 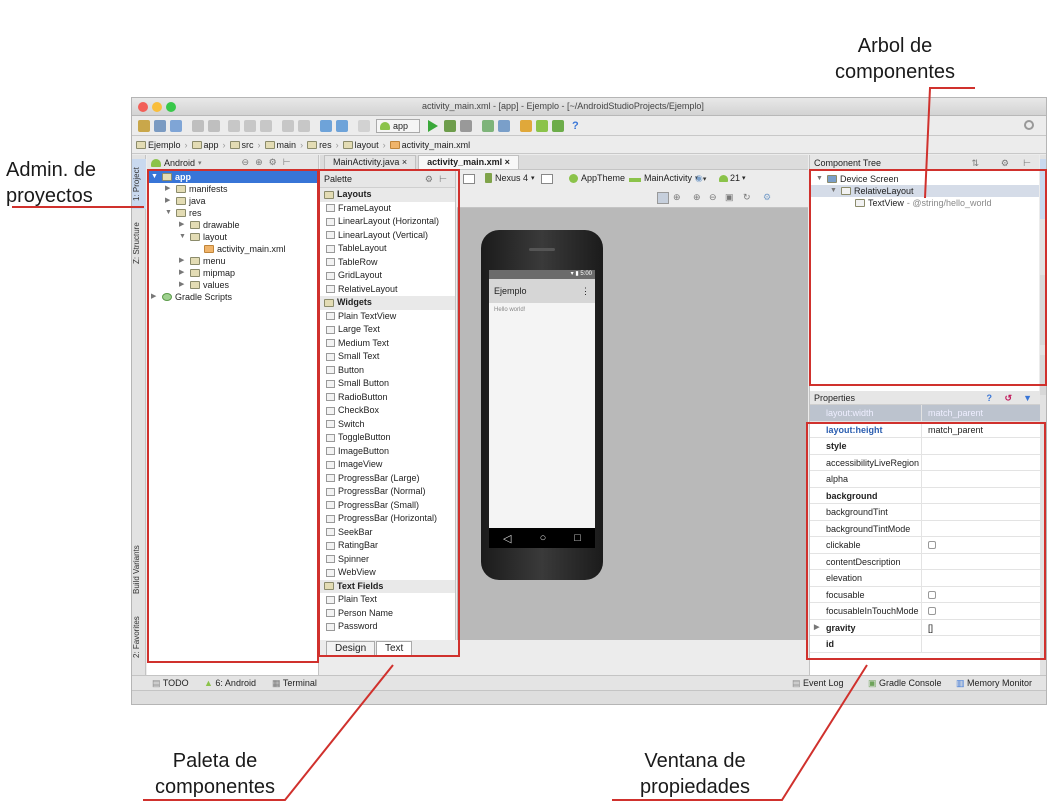 I want to click on annotation-arbol: Arbol de componentes, so click(x=895, y=59).